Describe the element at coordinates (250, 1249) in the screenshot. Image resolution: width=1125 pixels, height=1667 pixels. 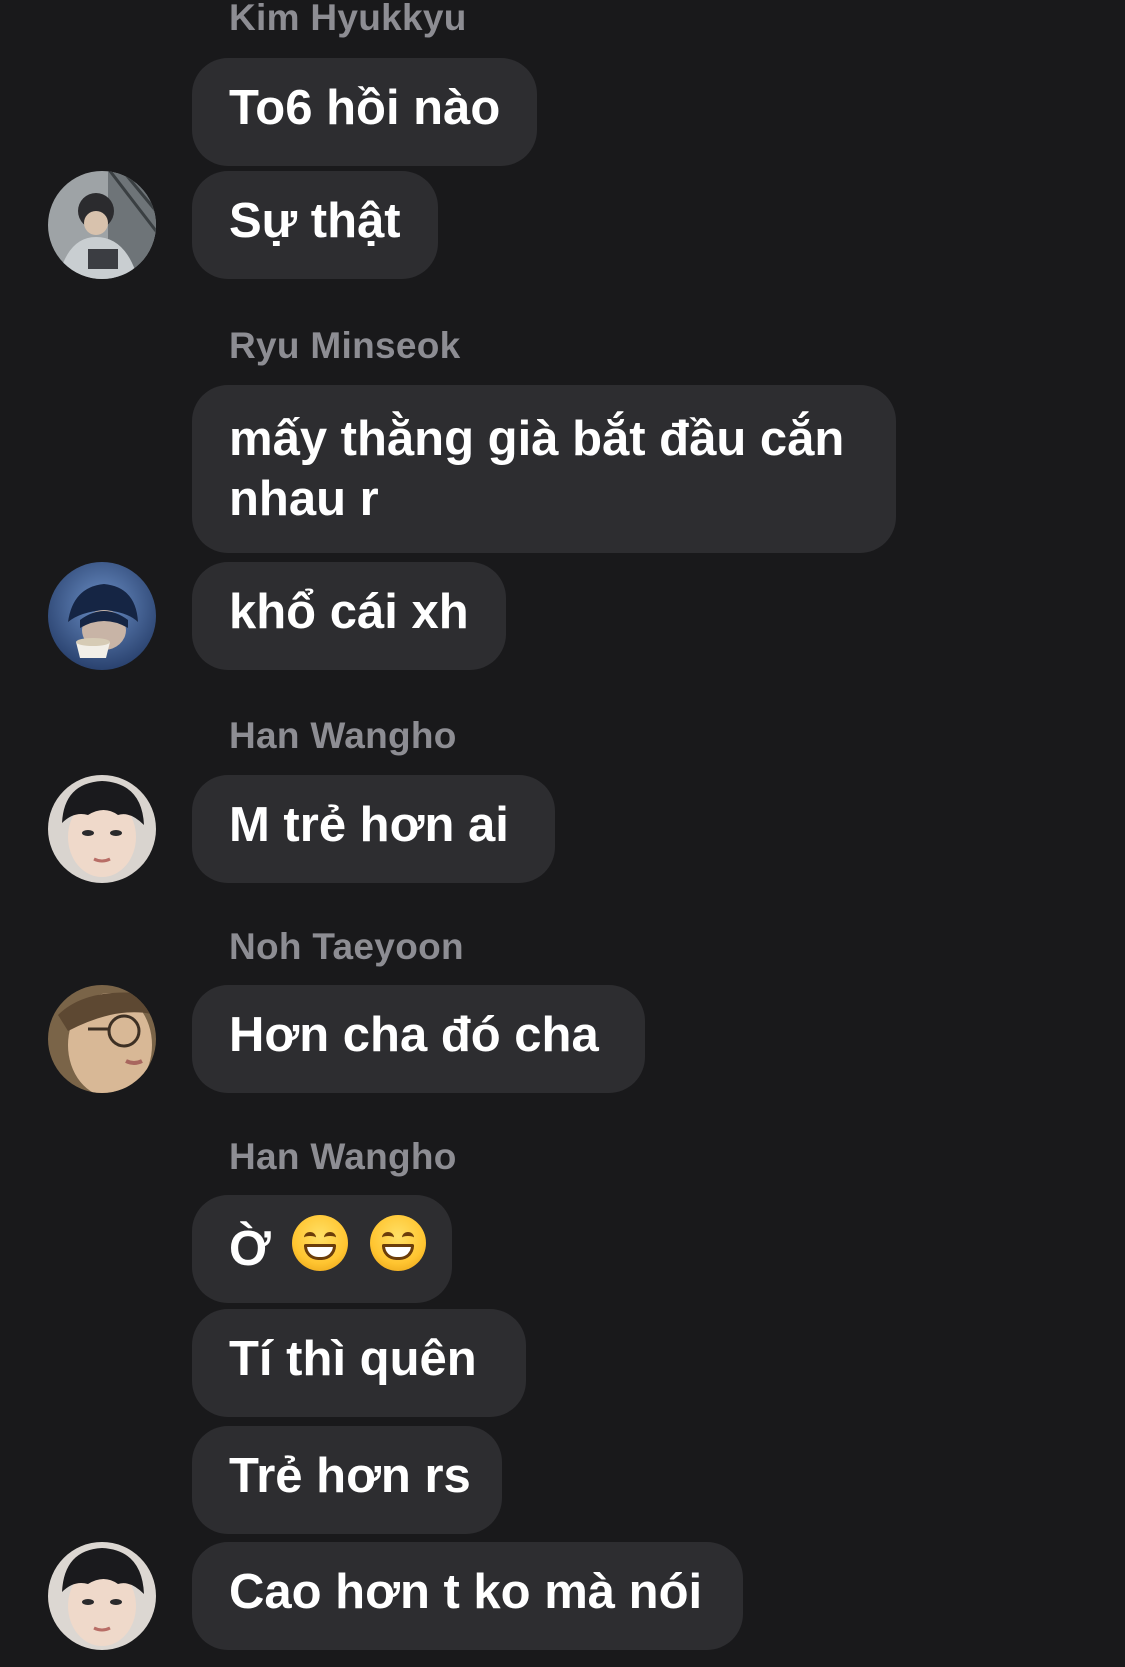
I see `message-text: Ờ` at that location.